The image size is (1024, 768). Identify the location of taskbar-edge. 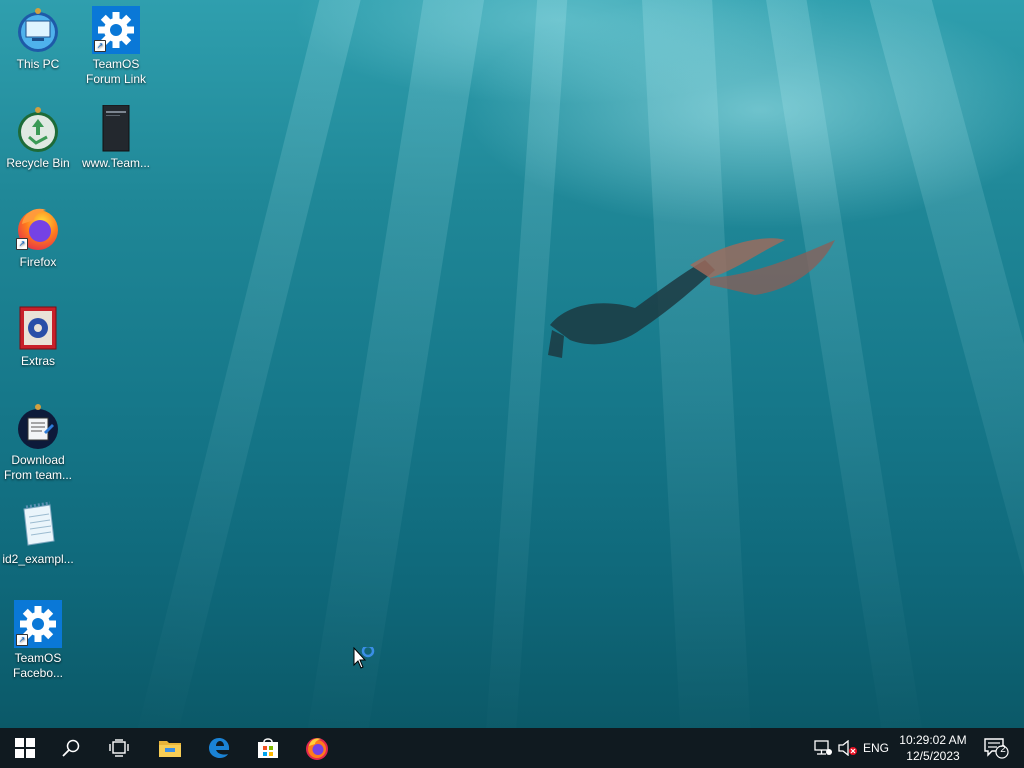
(219, 748).